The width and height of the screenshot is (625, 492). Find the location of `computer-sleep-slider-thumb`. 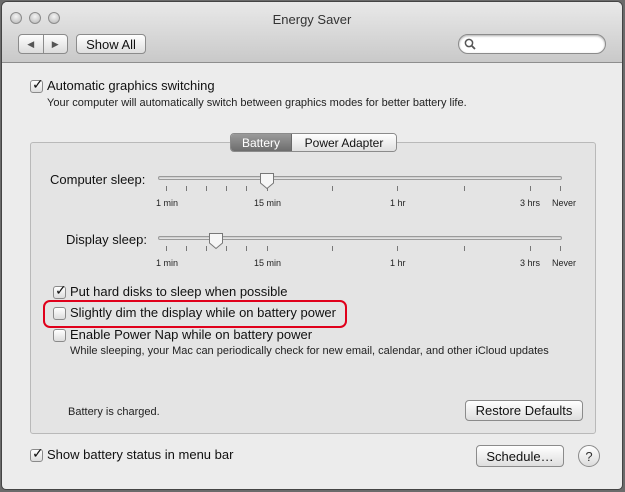

computer-sleep-slider-thumb is located at coordinates (267, 181).